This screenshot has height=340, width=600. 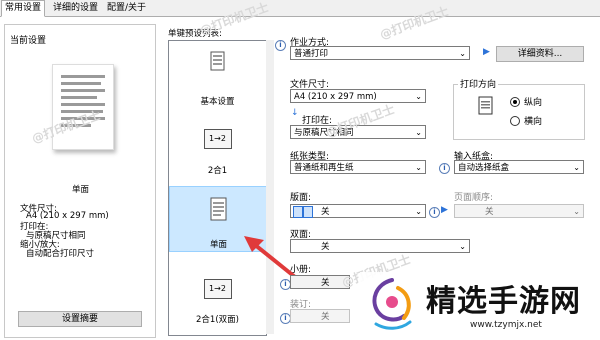 What do you see at coordinates (358, 132) in the screenshot?
I see `print-on-select: 与原稿尺寸相同 ⌄` at bounding box center [358, 132].